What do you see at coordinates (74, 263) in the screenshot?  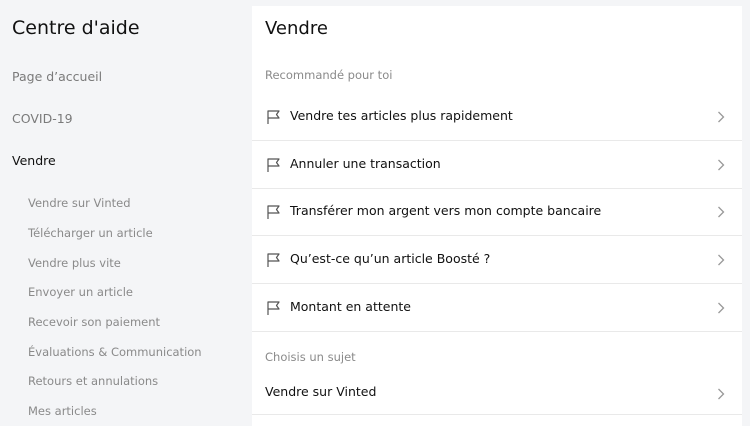 I see `sidebar-subitem-vendre-plus-vite: Vendre plus vite` at bounding box center [74, 263].